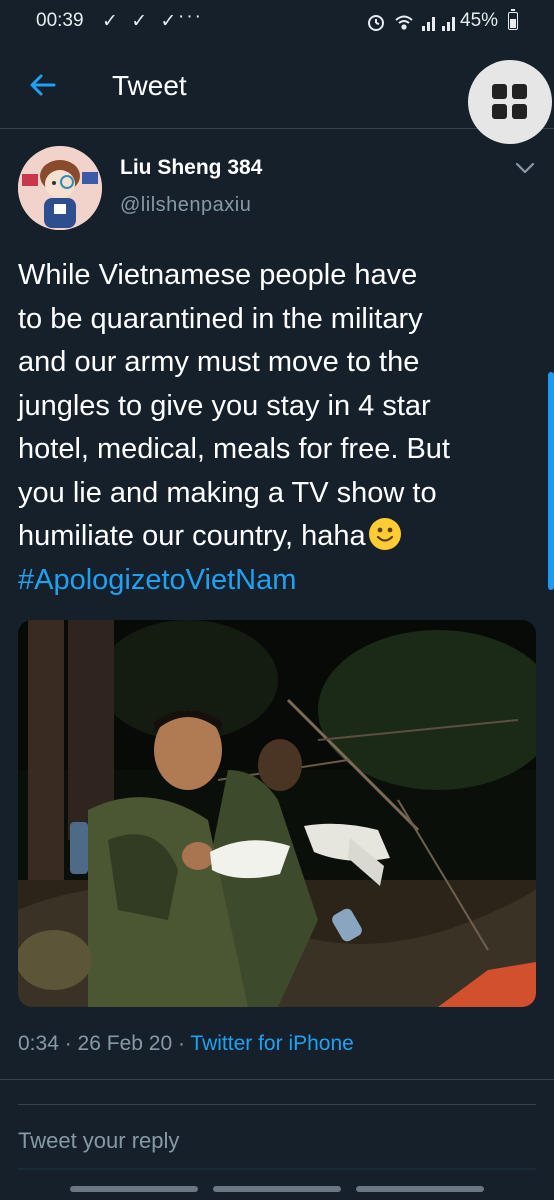 This screenshot has height=1200, width=554. What do you see at coordinates (271, 1043) in the screenshot?
I see `tweet-source-link: Twitter for iPhone` at bounding box center [271, 1043].